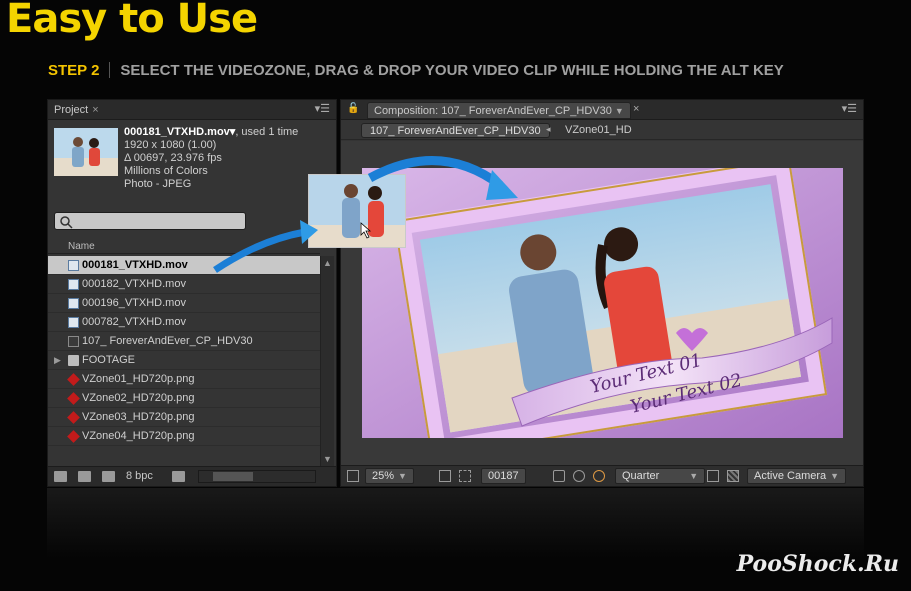  I want to click on list-item: 000782_VTXHD.mov, so click(184, 322).